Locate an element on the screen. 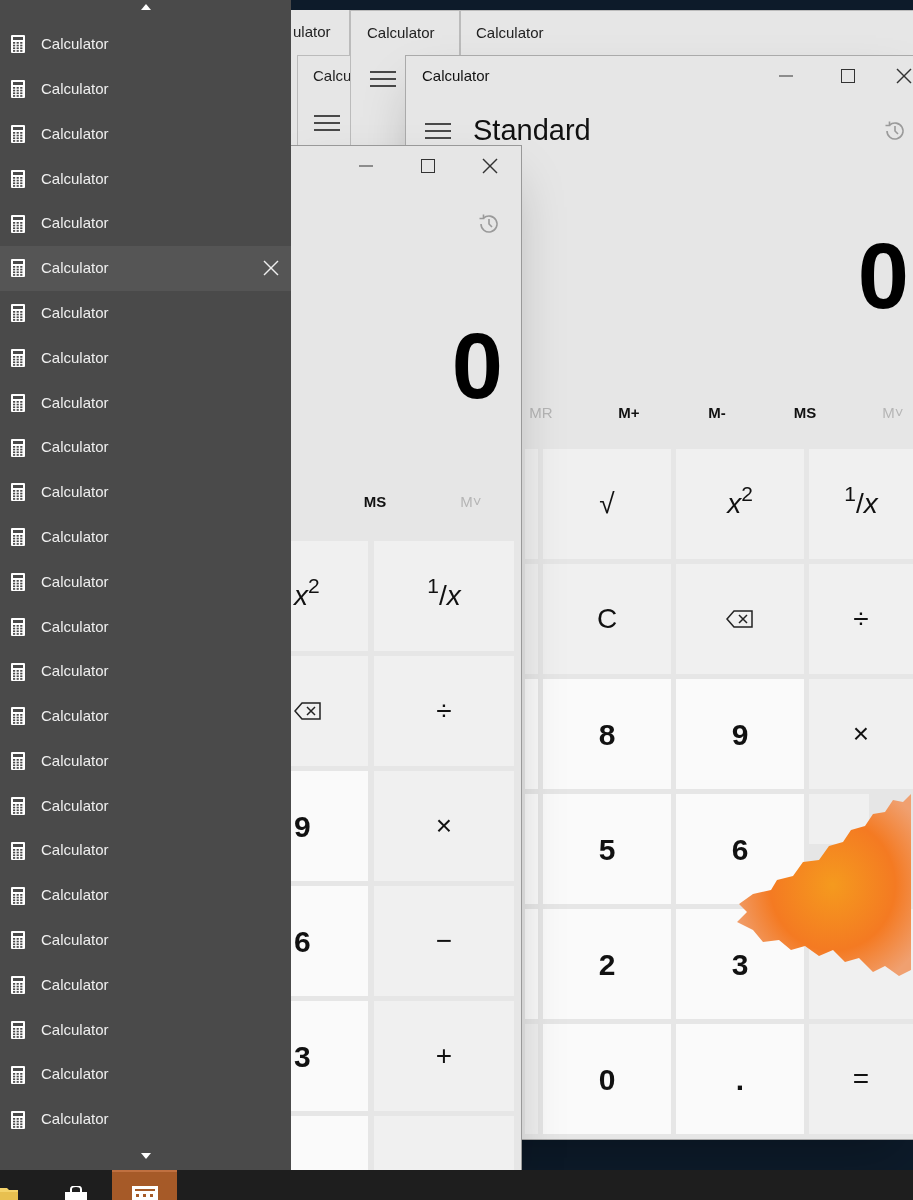  digit-key: 3 is located at coordinates (329, 1056).